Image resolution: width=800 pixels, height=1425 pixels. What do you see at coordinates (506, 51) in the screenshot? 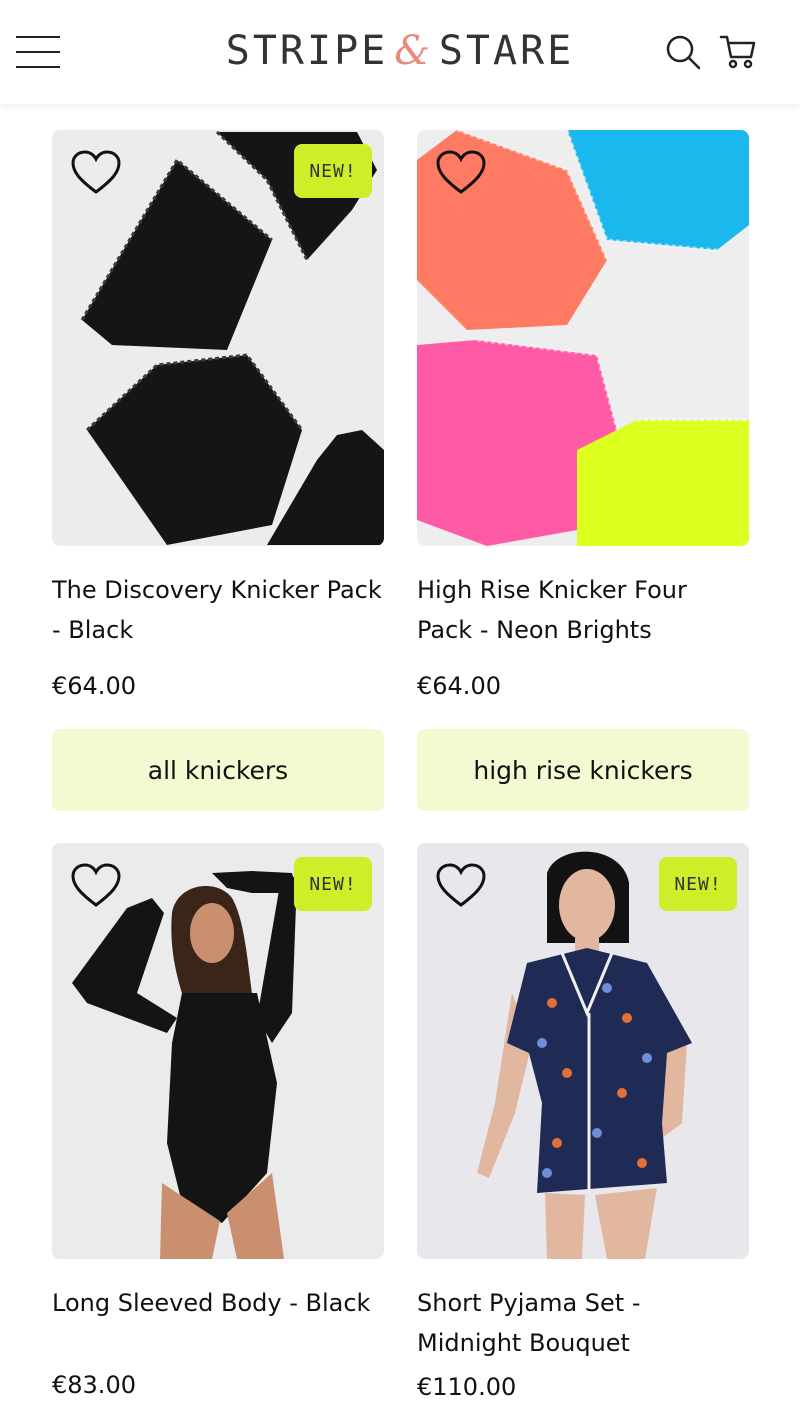
I see `logo-text-right: STARE` at bounding box center [506, 51].